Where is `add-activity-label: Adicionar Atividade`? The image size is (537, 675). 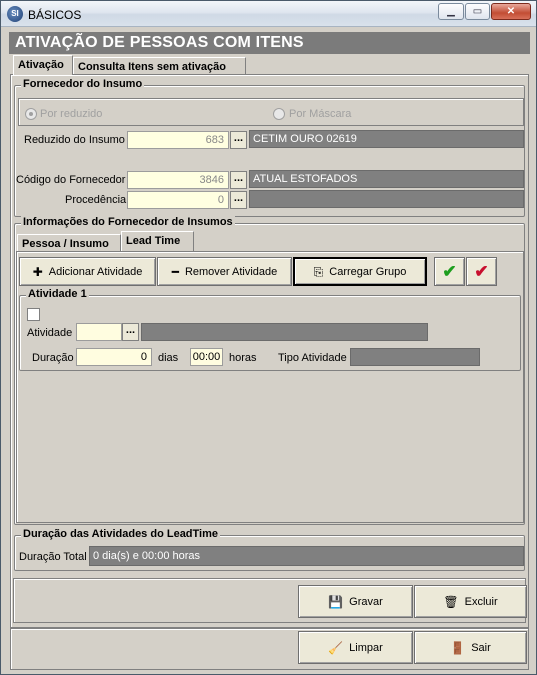 add-activity-label: Adicionar Atividade is located at coordinates (95, 271).